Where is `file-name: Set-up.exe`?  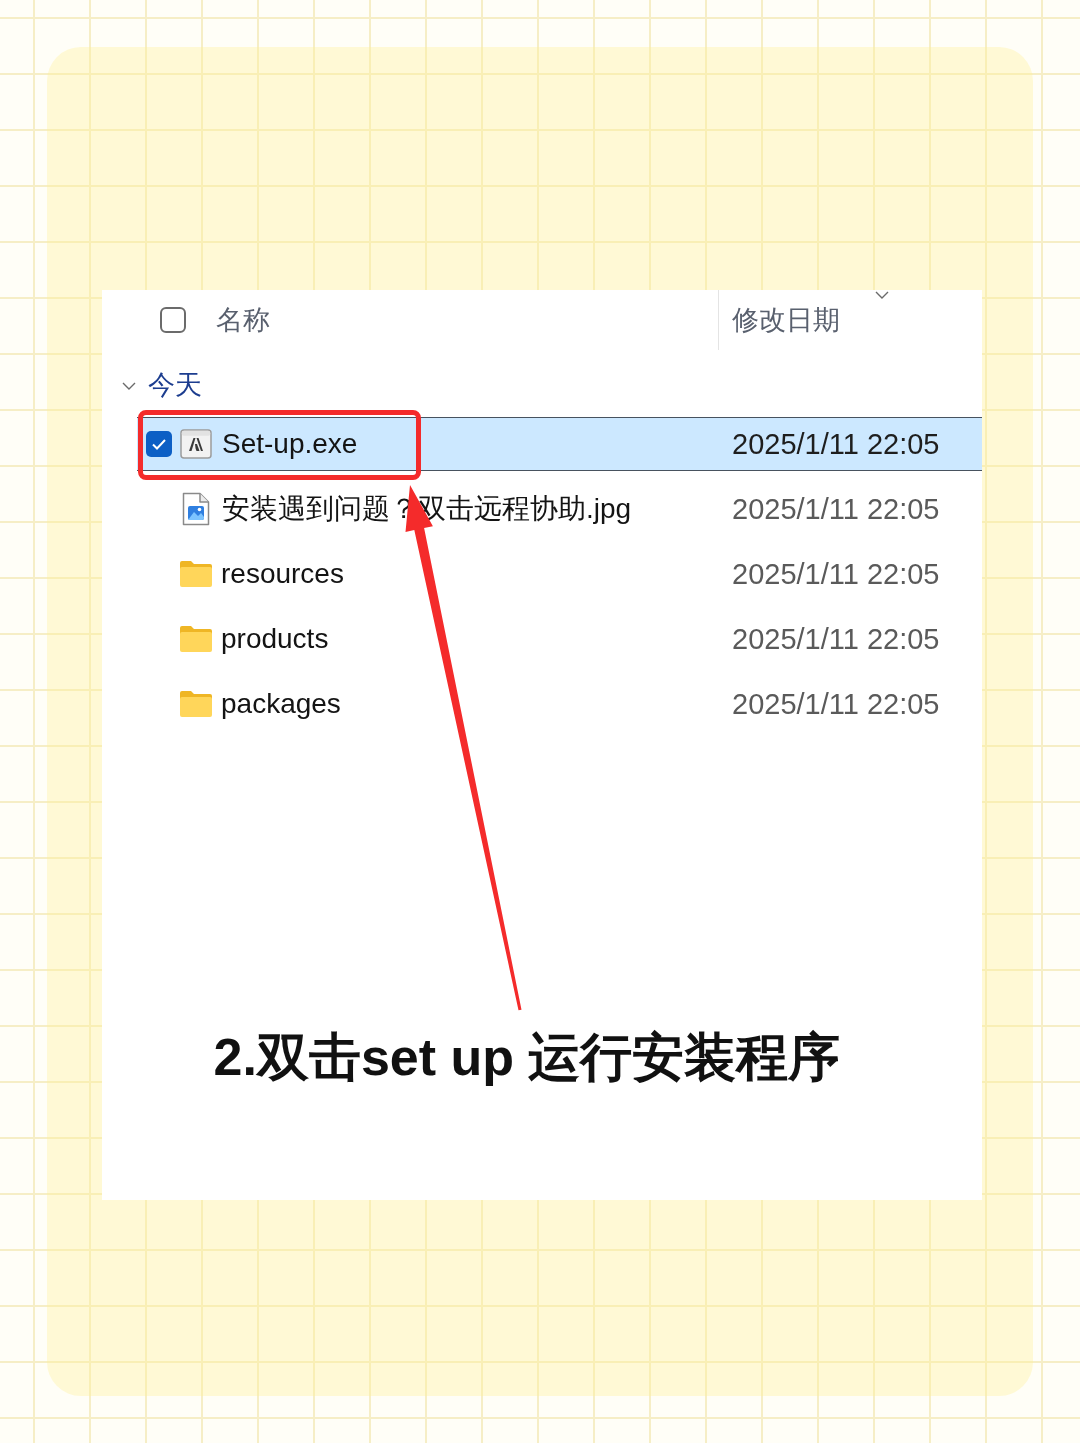
file-name: Set-up.exe is located at coordinates (290, 444).